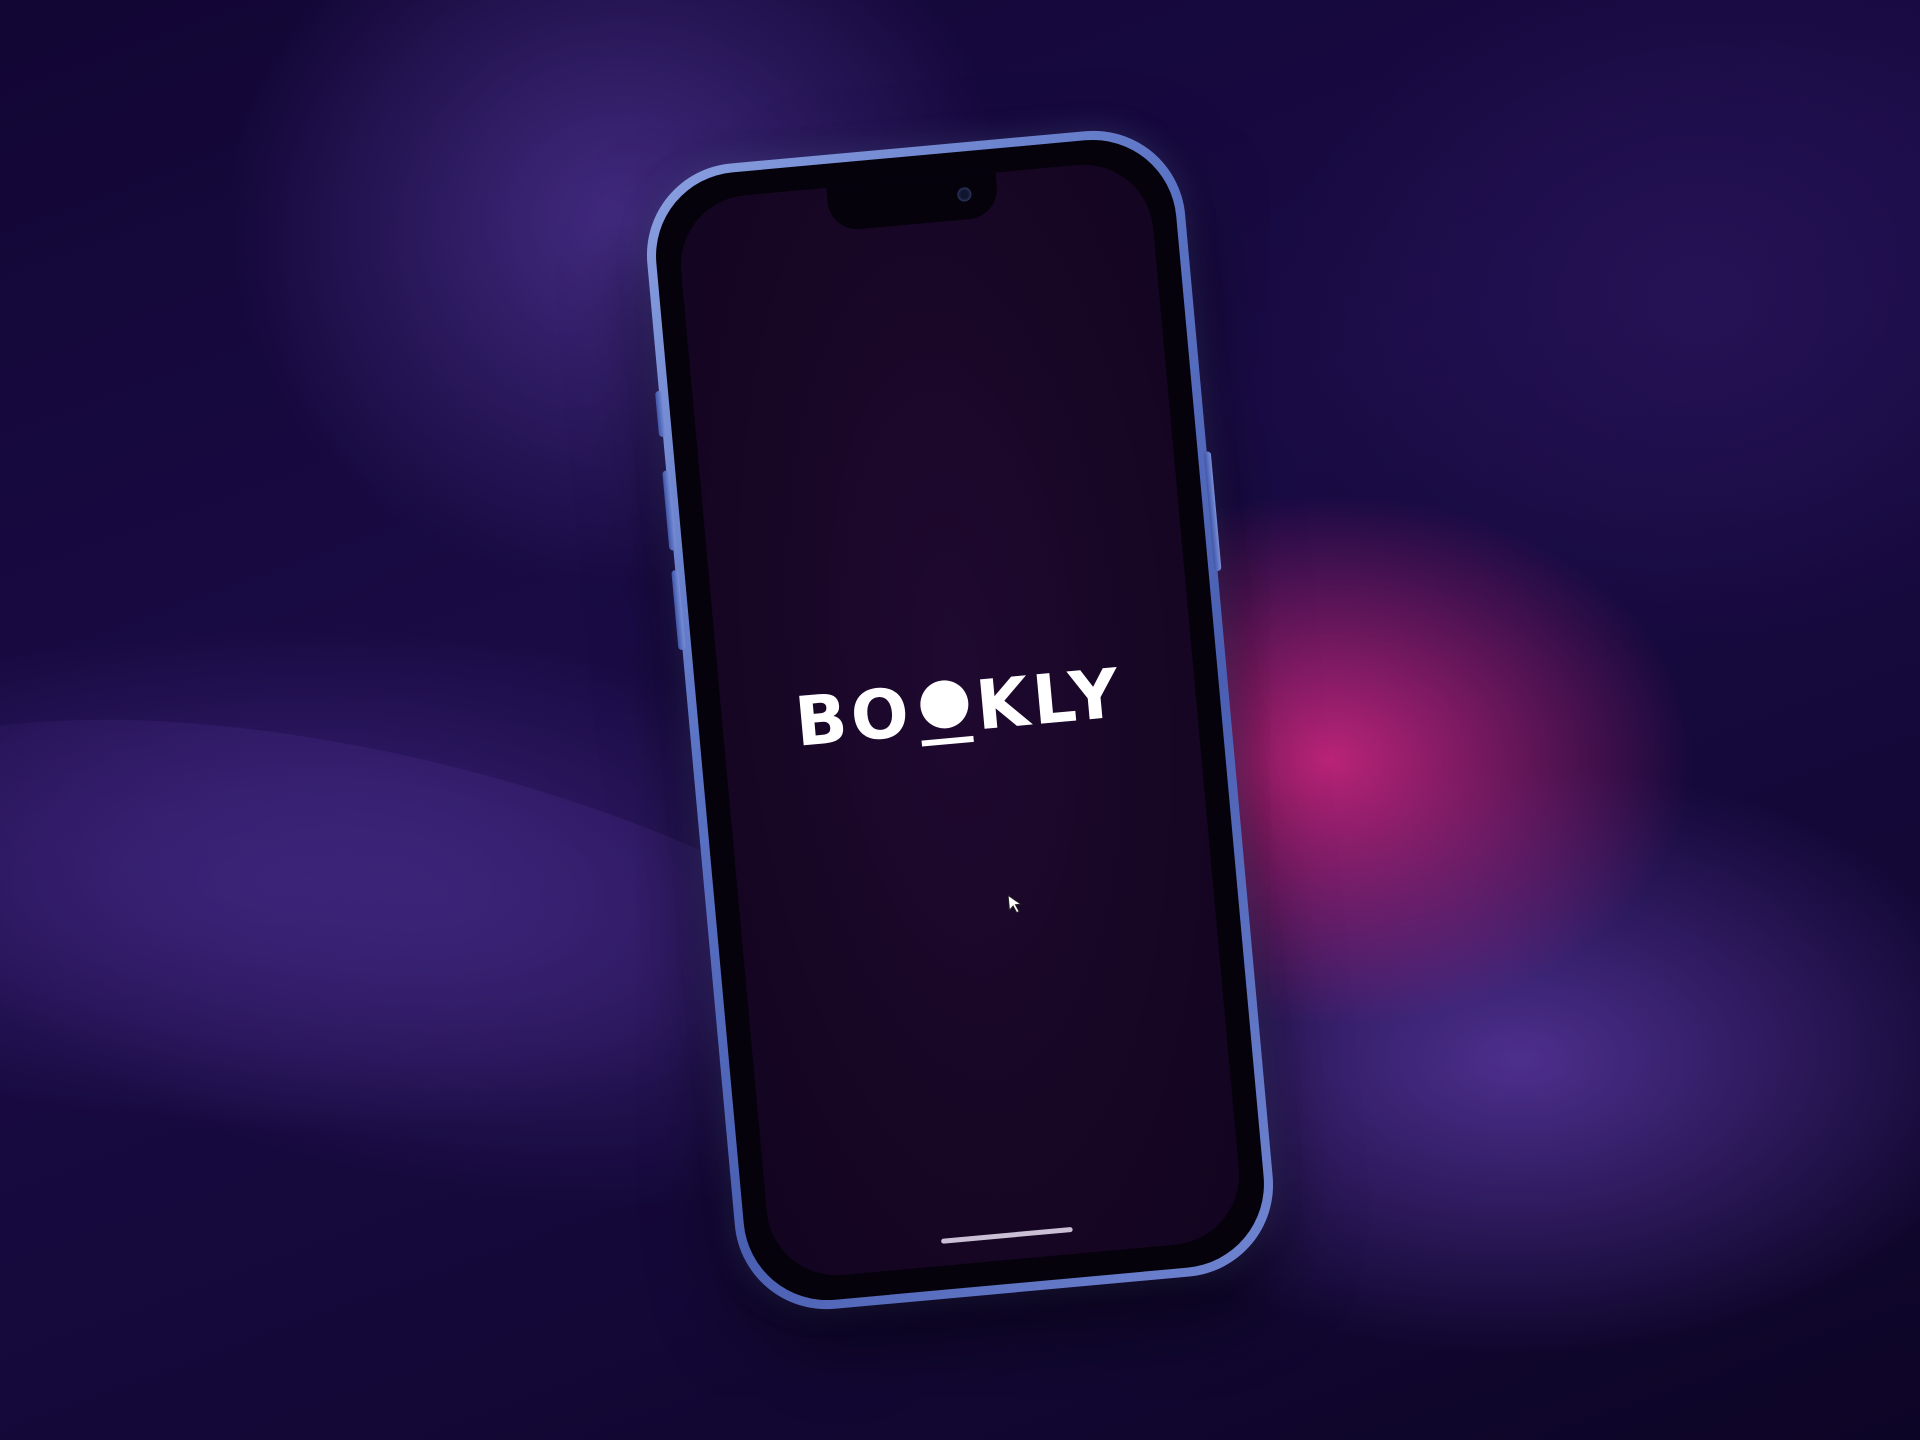  Describe the element at coordinates (1015, 904) in the screenshot. I see `cursor-arrow-icon` at that location.